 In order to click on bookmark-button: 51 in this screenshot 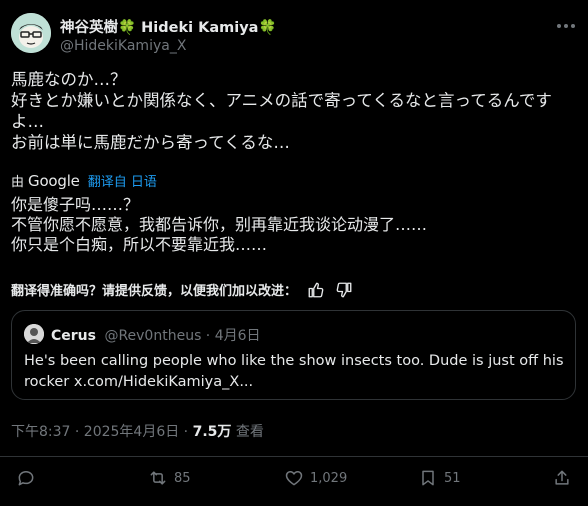, I will do `click(439, 478)`.